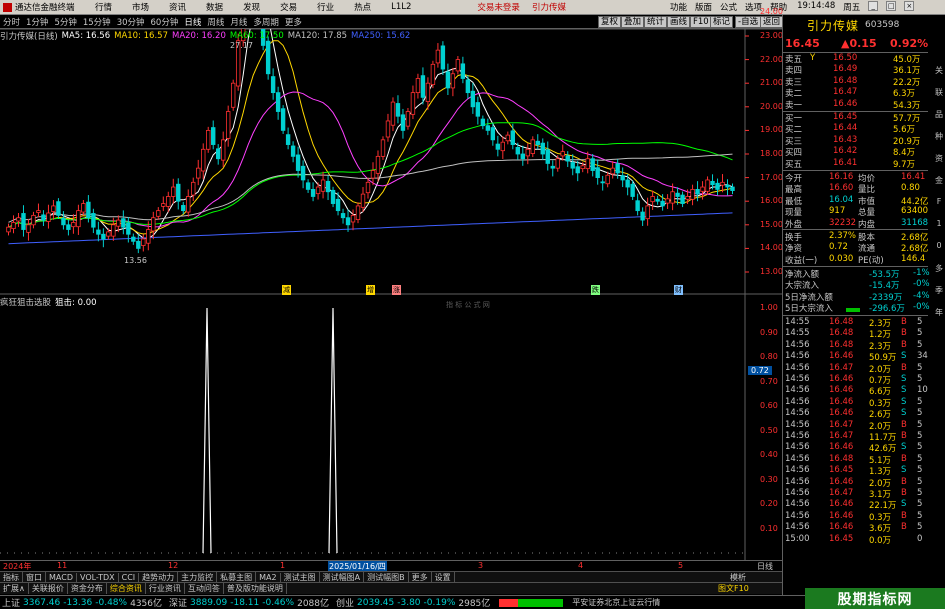 This screenshot has height=609, width=945. Describe the element at coordinates (794, 153) in the screenshot. I see `bid-row-cell: 买四` at that location.